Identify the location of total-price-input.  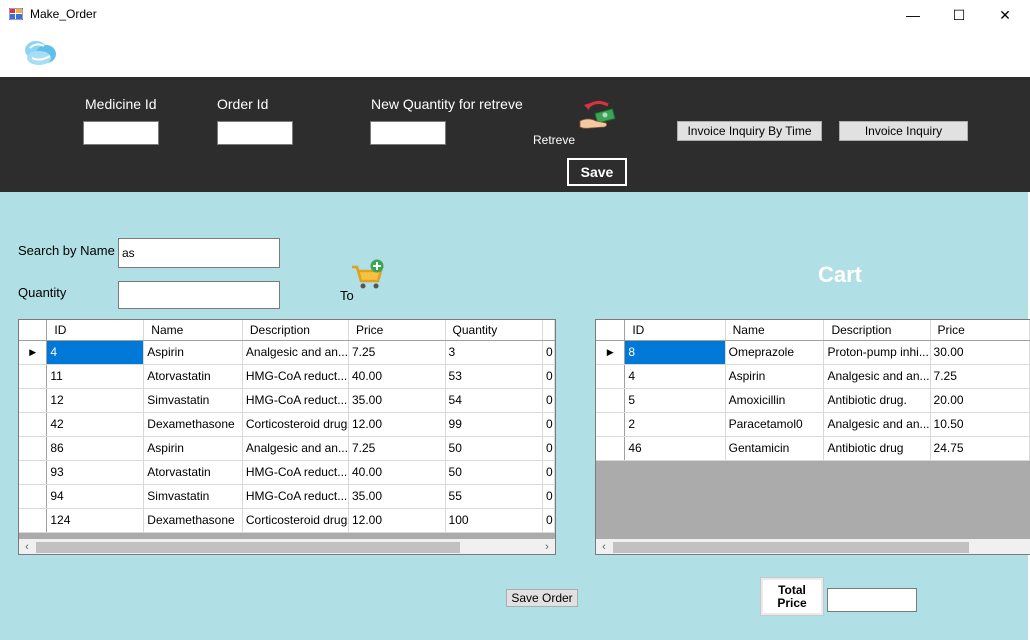
(872, 600).